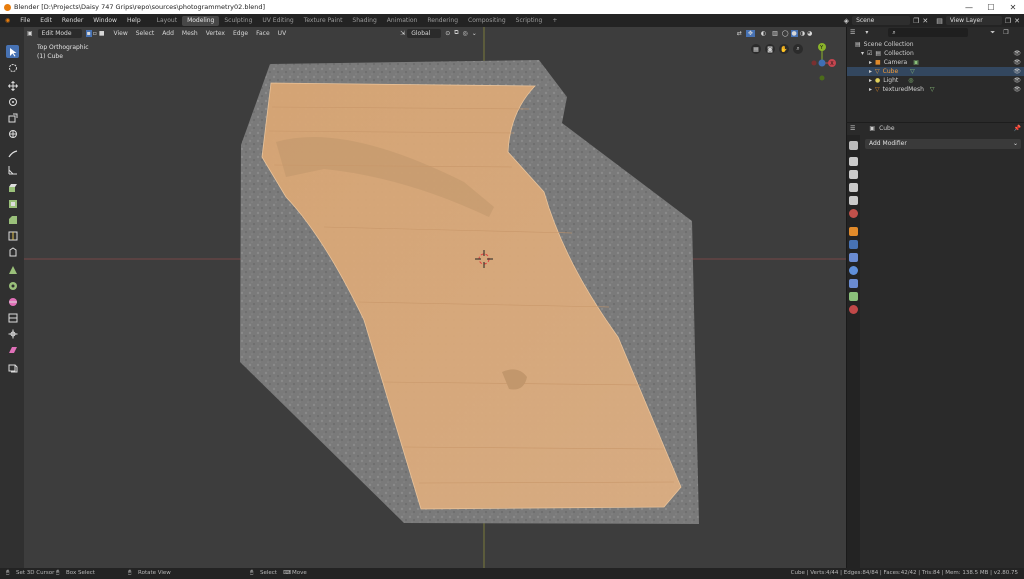 The height and width of the screenshot is (579, 1024). Describe the element at coordinates (866, 32) in the screenshot. I see `outliner-display-mode-icon: ▾` at that location.